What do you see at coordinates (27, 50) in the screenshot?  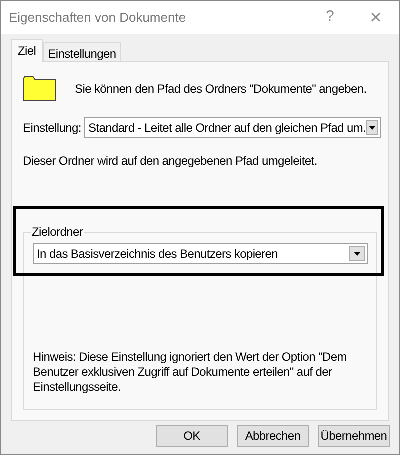 I see `tab: Ziel` at bounding box center [27, 50].